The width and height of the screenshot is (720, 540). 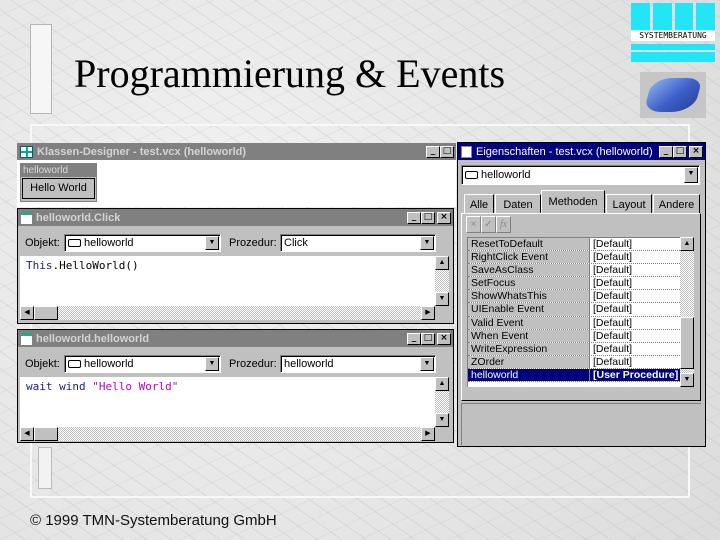 I want to click on procedure-select: Click ▼, so click(x=358, y=243).